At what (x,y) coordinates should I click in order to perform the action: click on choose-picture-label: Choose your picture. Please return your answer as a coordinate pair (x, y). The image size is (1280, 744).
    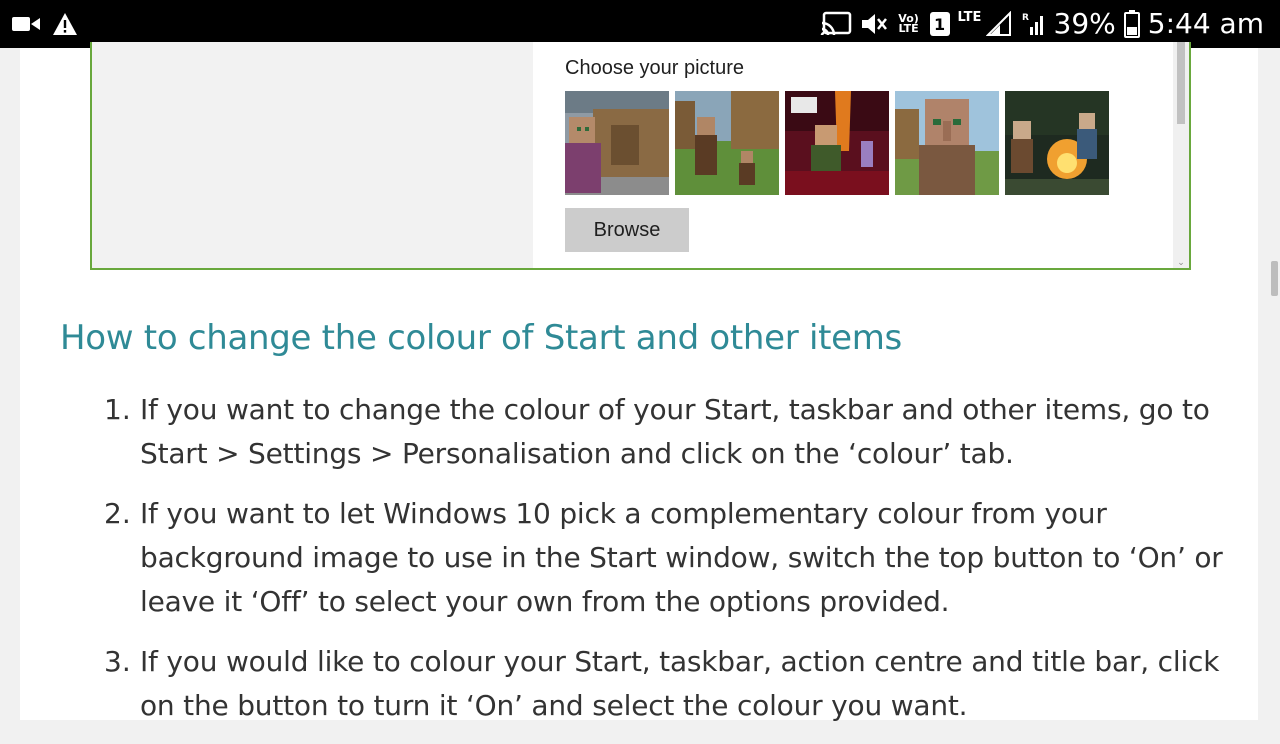
    Looking at the image, I should click on (654, 68).